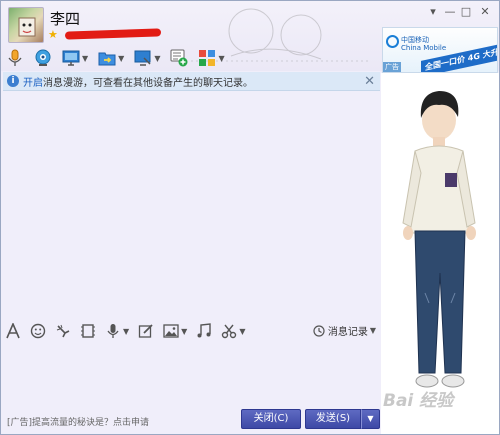  I want to click on close-window-button: ✕, so click(485, 12).